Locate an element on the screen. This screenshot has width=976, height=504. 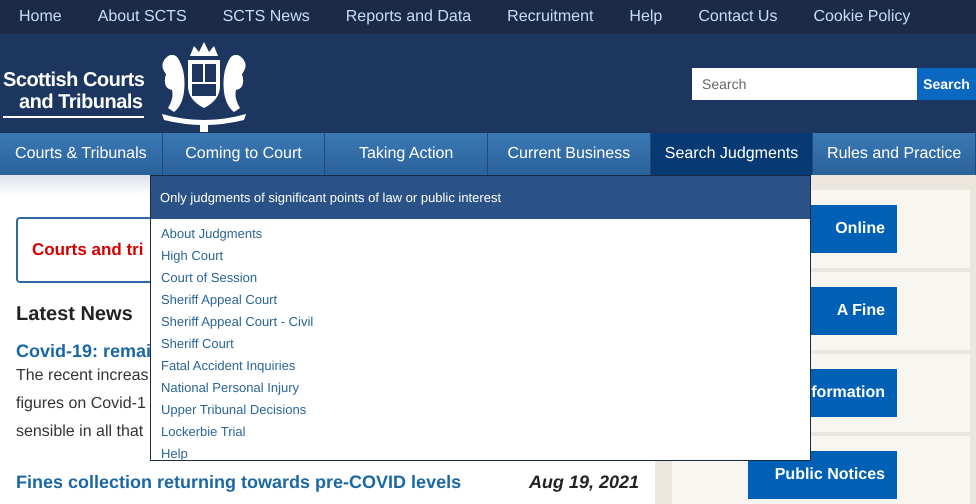
dropdown-item: Help is located at coordinates (174, 454).